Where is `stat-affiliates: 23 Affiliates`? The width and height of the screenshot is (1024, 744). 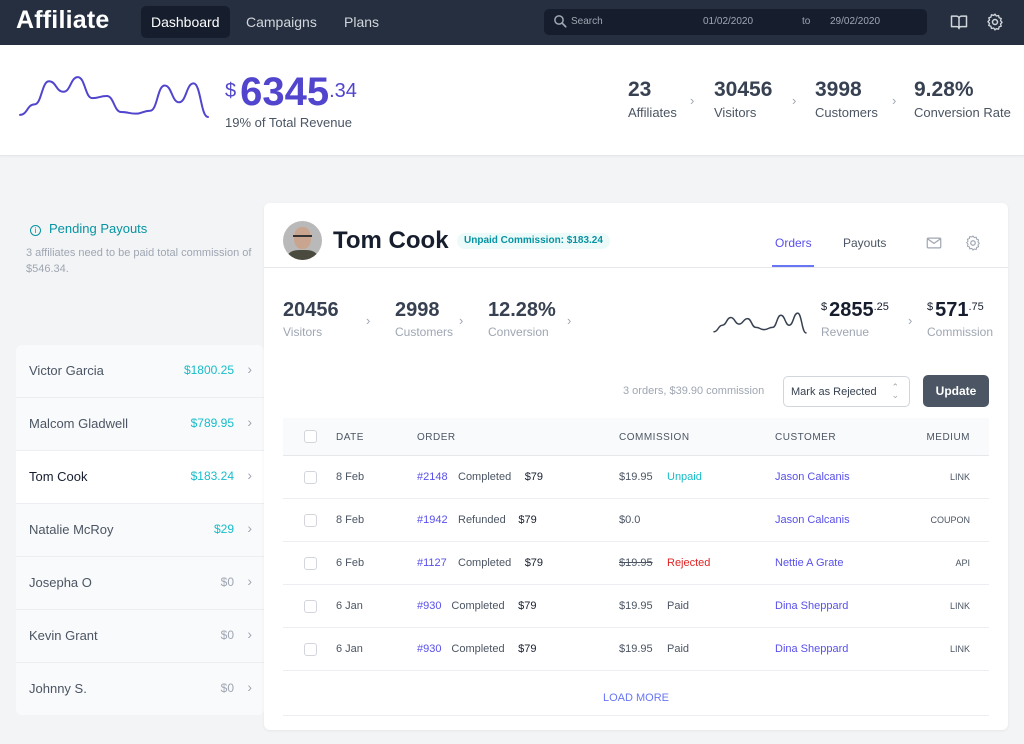
stat-affiliates: 23 Affiliates is located at coordinates (652, 99).